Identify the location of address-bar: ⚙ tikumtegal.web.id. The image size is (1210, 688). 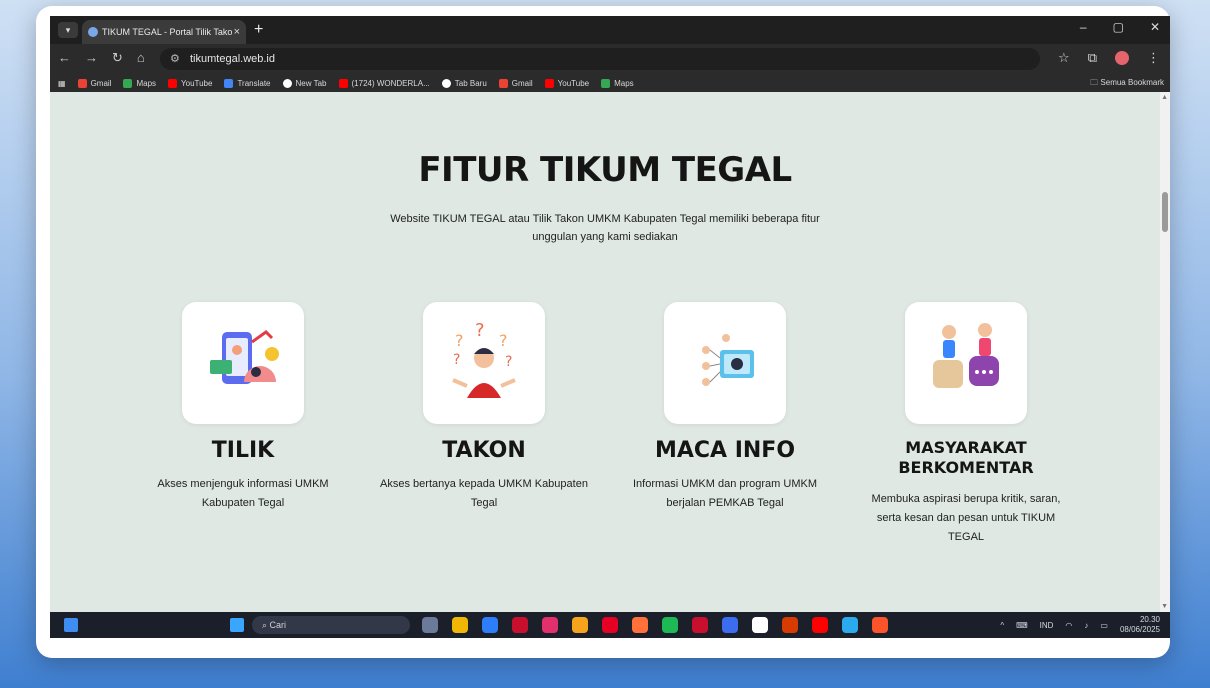
(600, 59).